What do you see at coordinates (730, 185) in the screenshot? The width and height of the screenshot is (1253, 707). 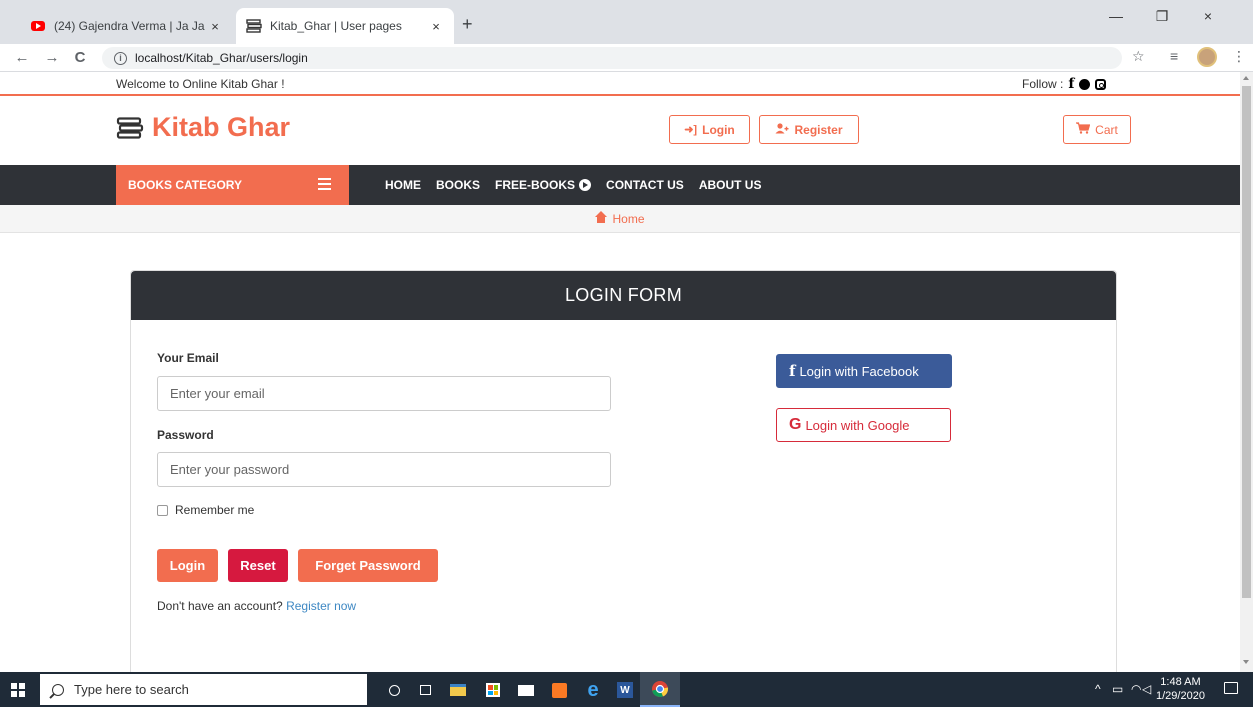 I see `nav-about-link: ABOUT US` at bounding box center [730, 185].